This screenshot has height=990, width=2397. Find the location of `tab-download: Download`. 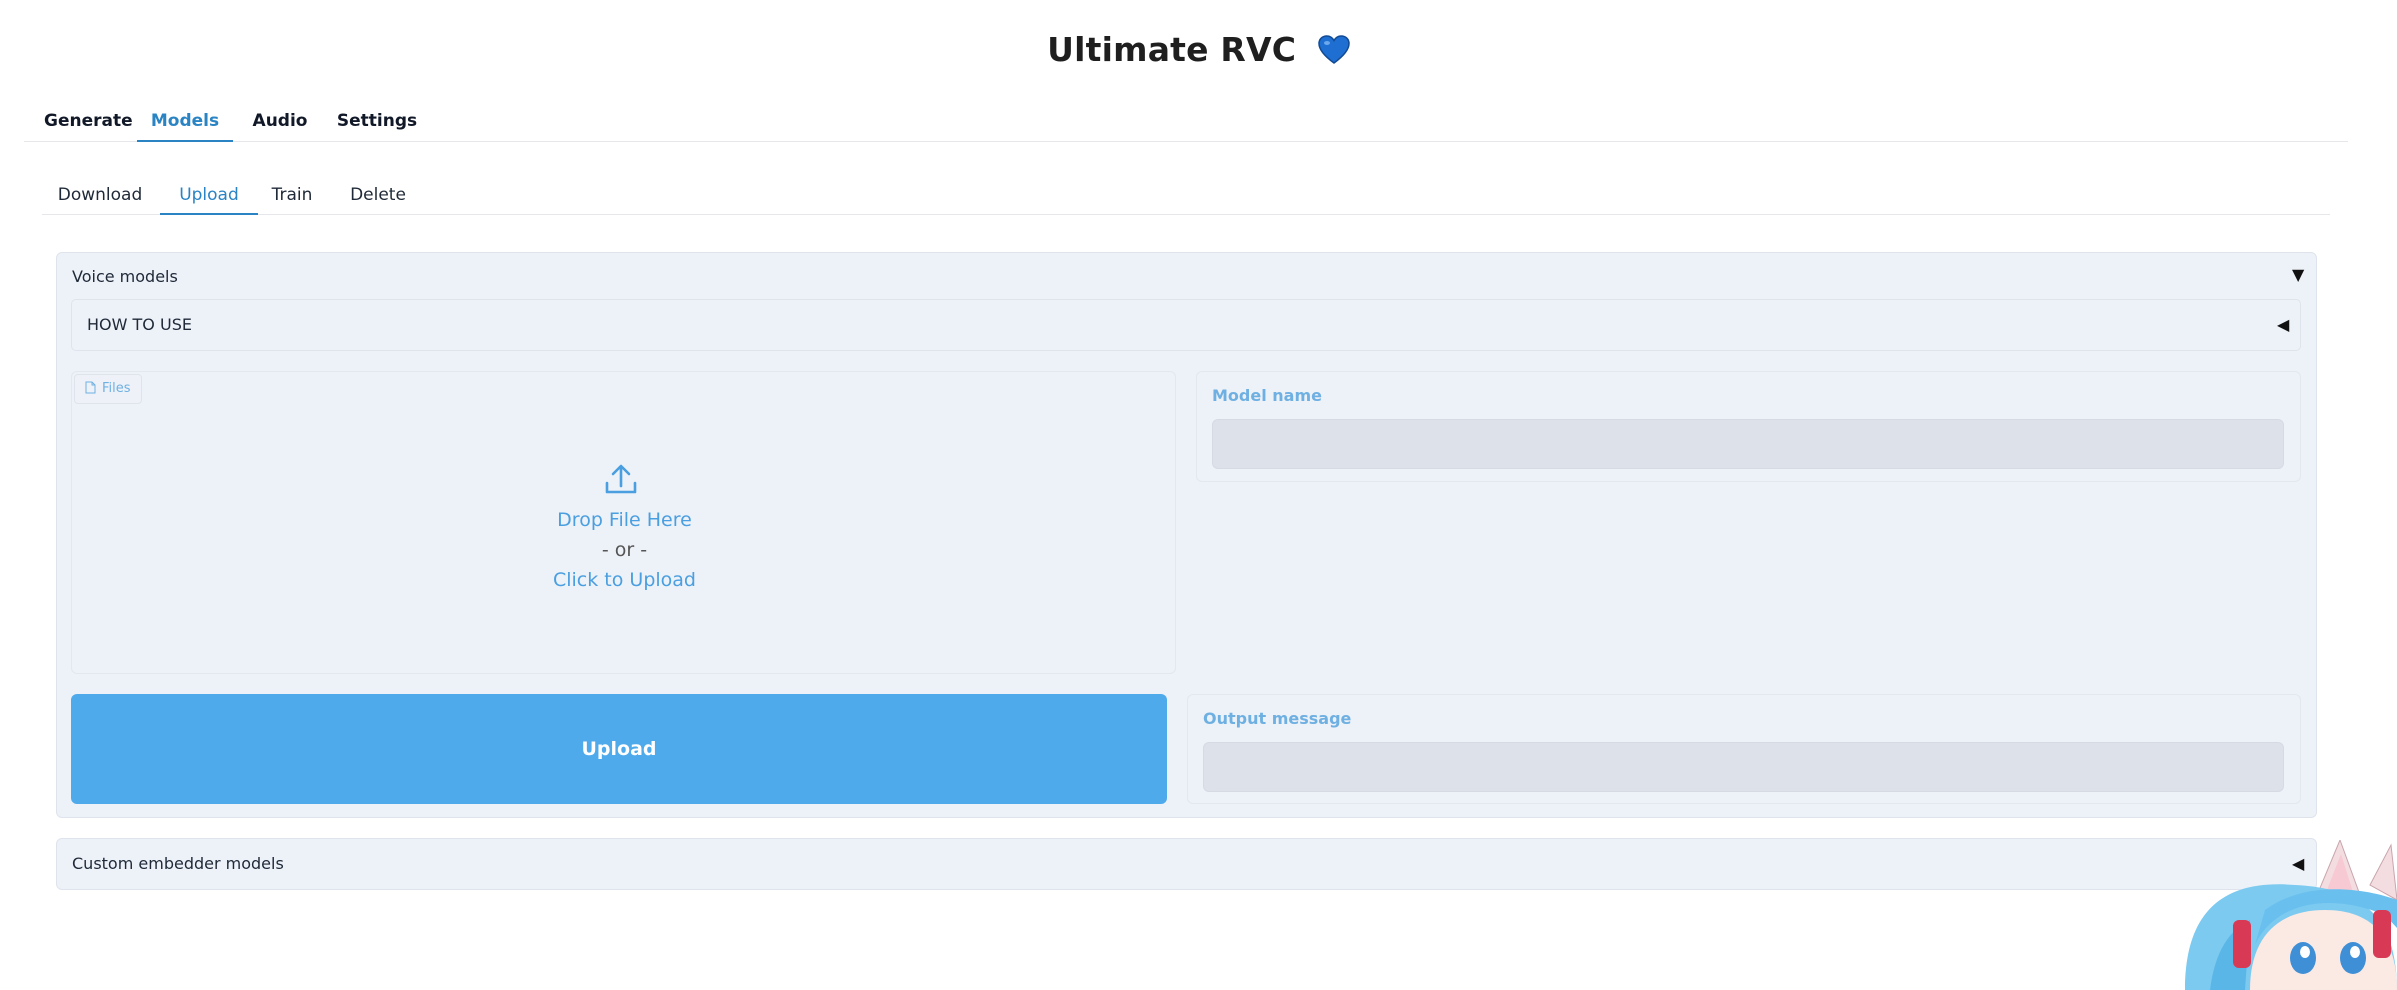

tab-download: Download is located at coordinates (100, 195).